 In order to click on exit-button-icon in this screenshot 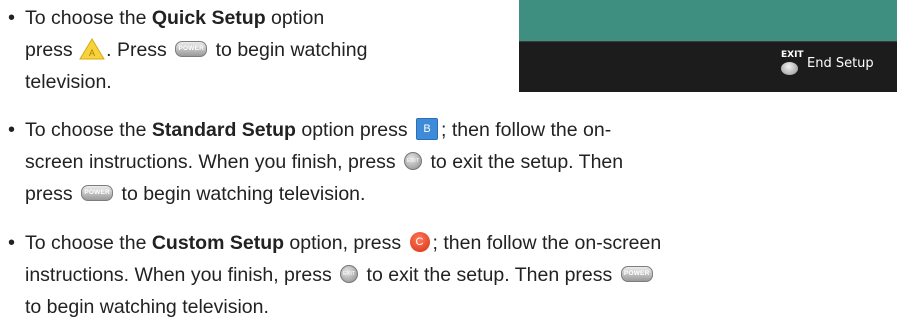, I will do `click(789, 68)`.